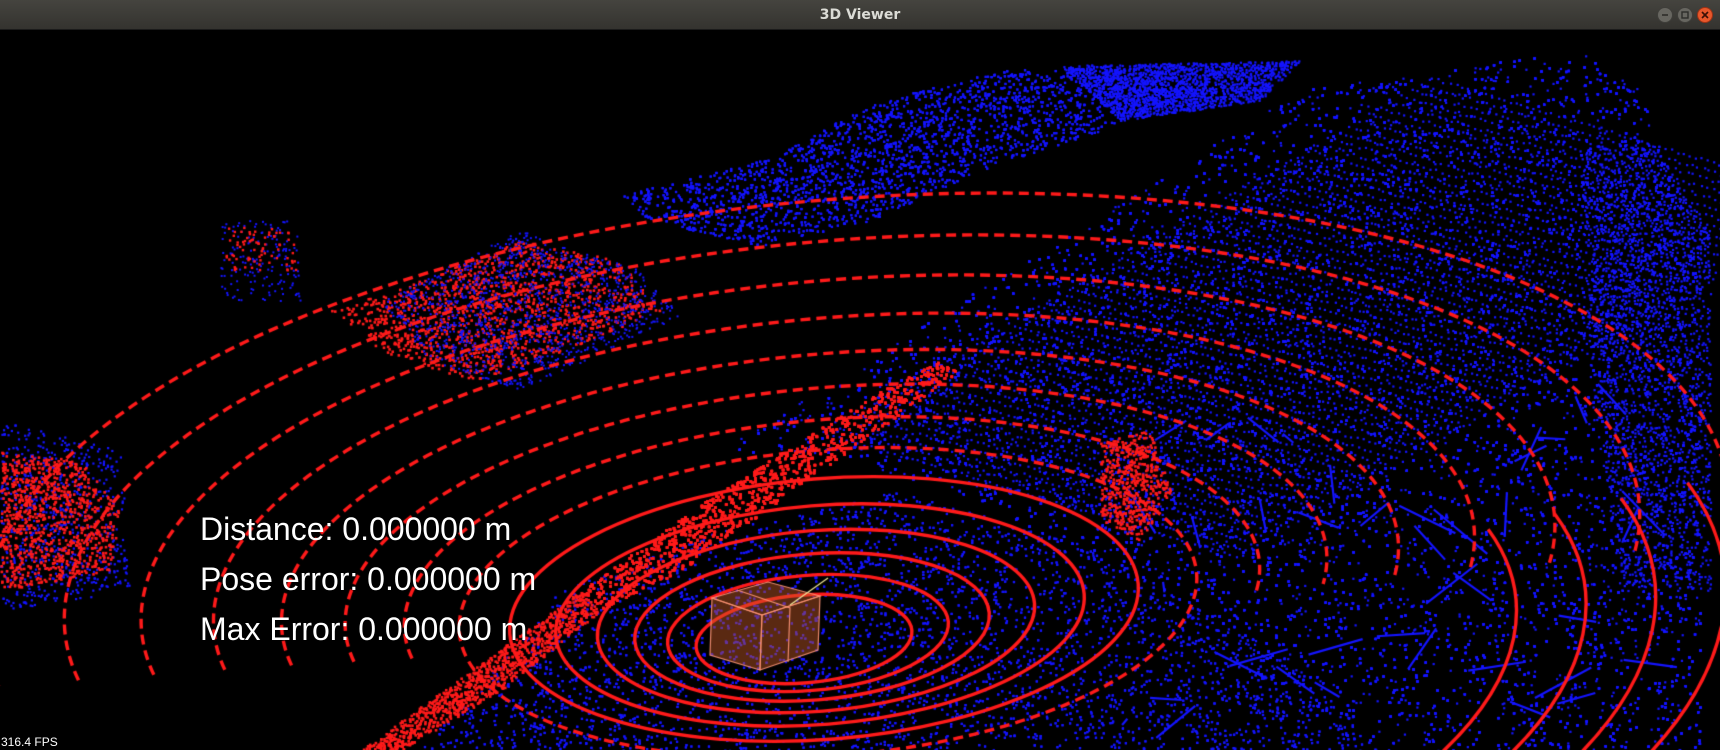 The image size is (1720, 750). I want to click on window-title: 3D Viewer, so click(860, 15).